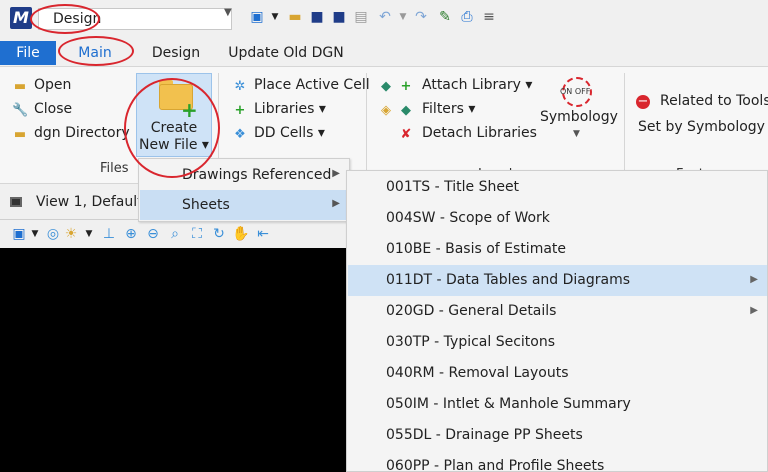 The width and height of the screenshot is (768, 472). I want to click on view-toolbar: ▣ ▼ ◎ ☀ ▼ ⊥ ⊕ ⊖ ⌕ ⛶ ↻ ✋ ⇤, so click(175, 234).